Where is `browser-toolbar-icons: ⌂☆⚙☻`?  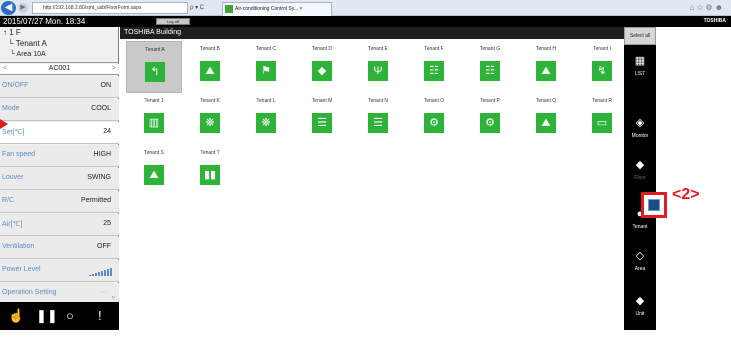 browser-toolbar-icons: ⌂☆⚙☻ is located at coordinates (707, 7).